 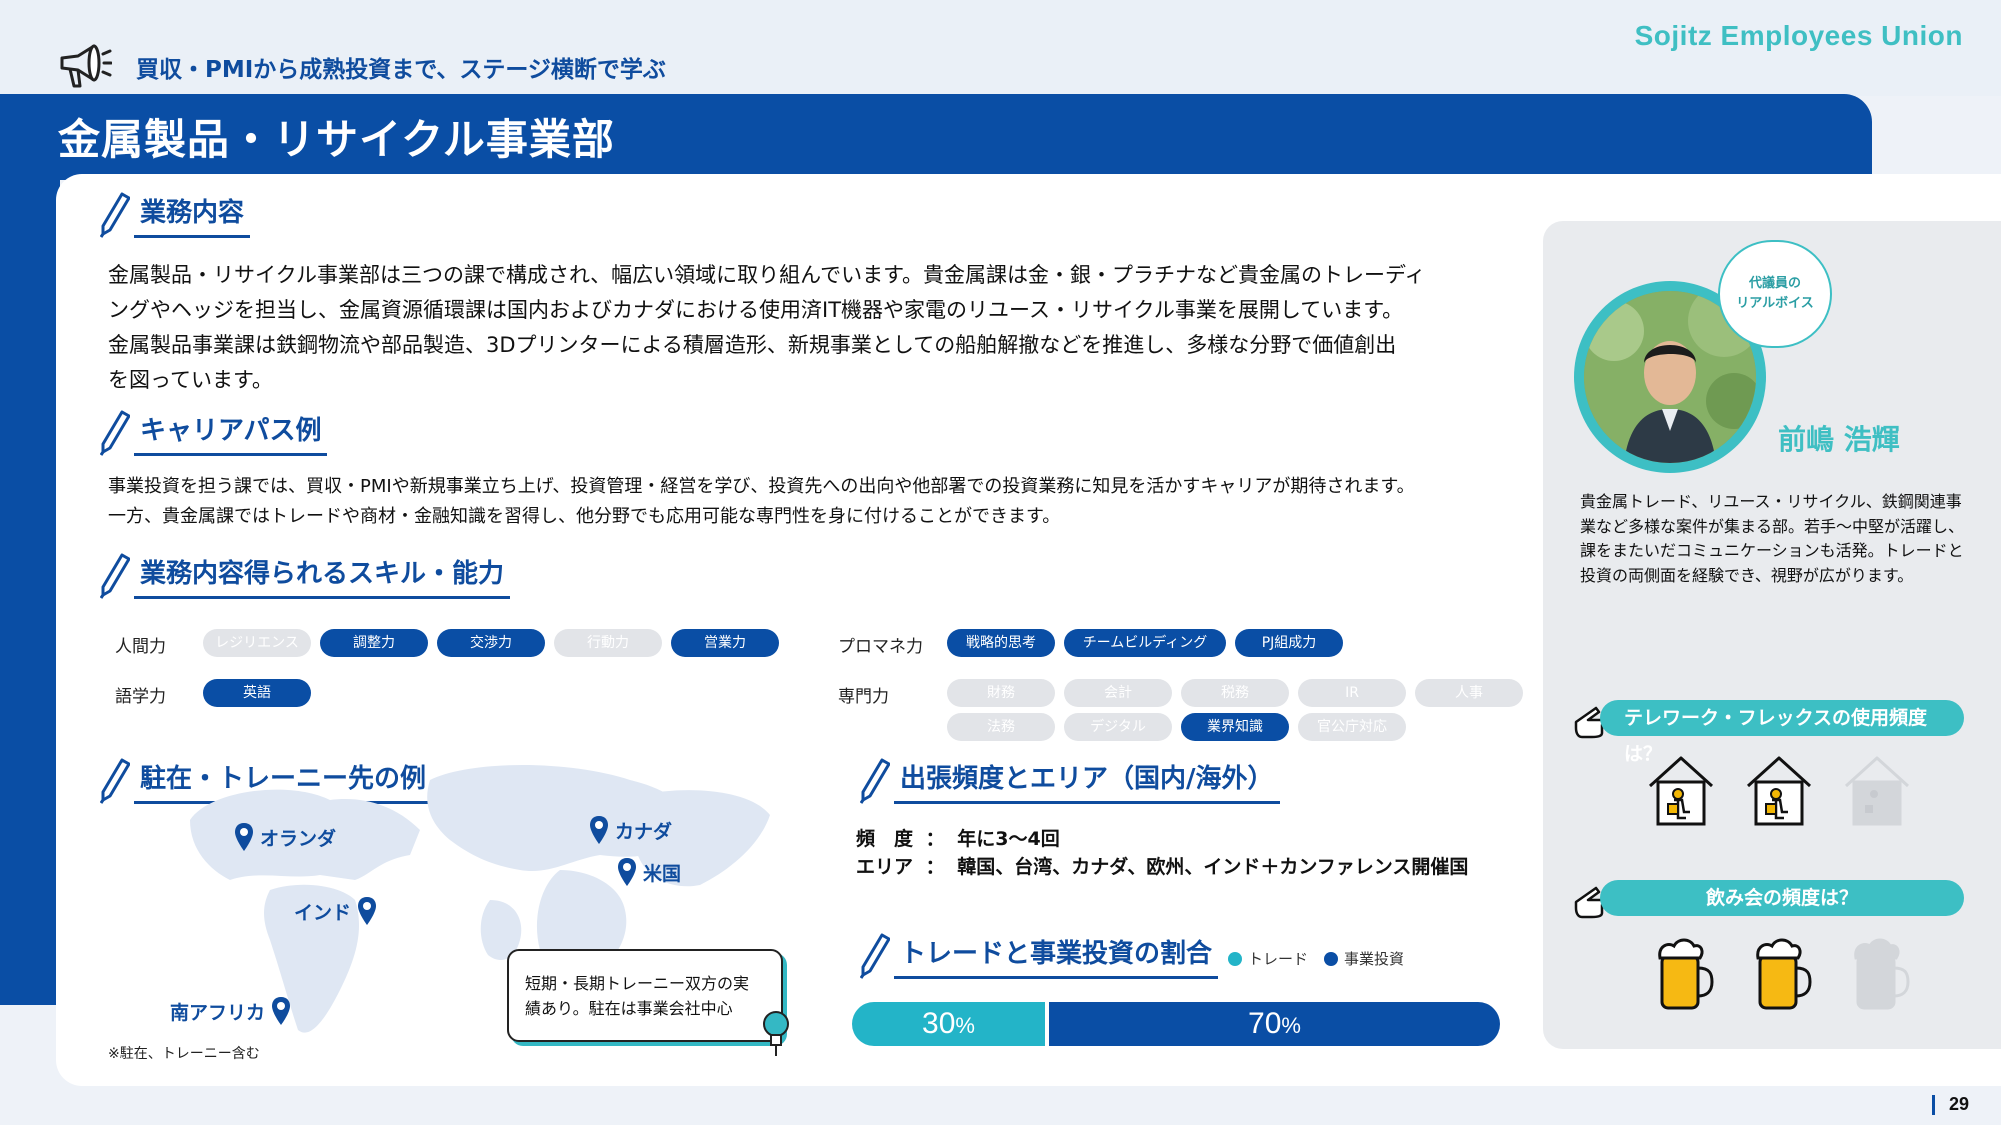 What do you see at coordinates (1316, 958) in the screenshot?
I see `ratio-legend: トレード 事業投資` at bounding box center [1316, 958].